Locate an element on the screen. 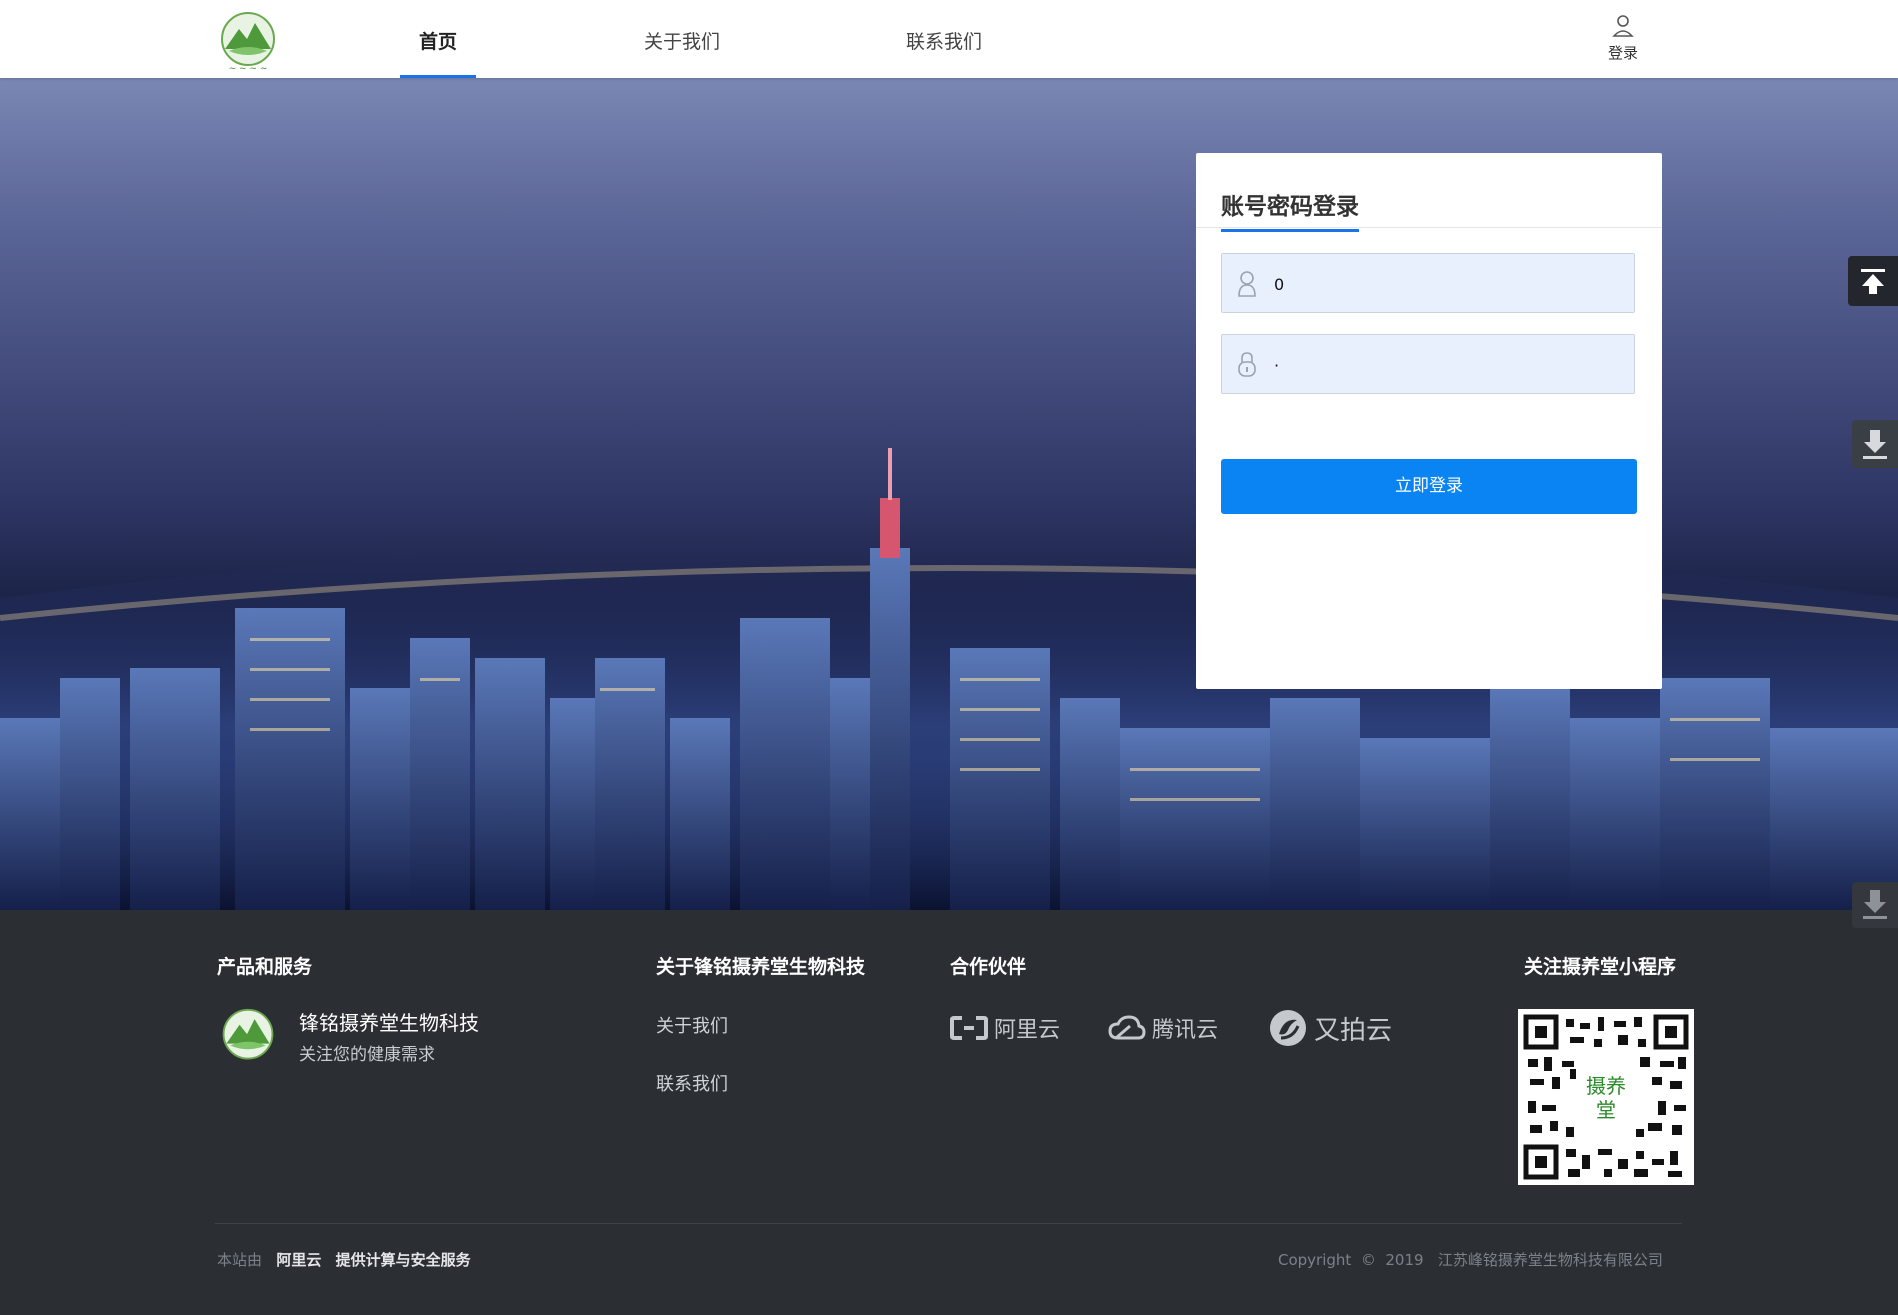 This screenshot has width=1898, height=1315. tencent-cloud-icon is located at coordinates (1127, 1027).